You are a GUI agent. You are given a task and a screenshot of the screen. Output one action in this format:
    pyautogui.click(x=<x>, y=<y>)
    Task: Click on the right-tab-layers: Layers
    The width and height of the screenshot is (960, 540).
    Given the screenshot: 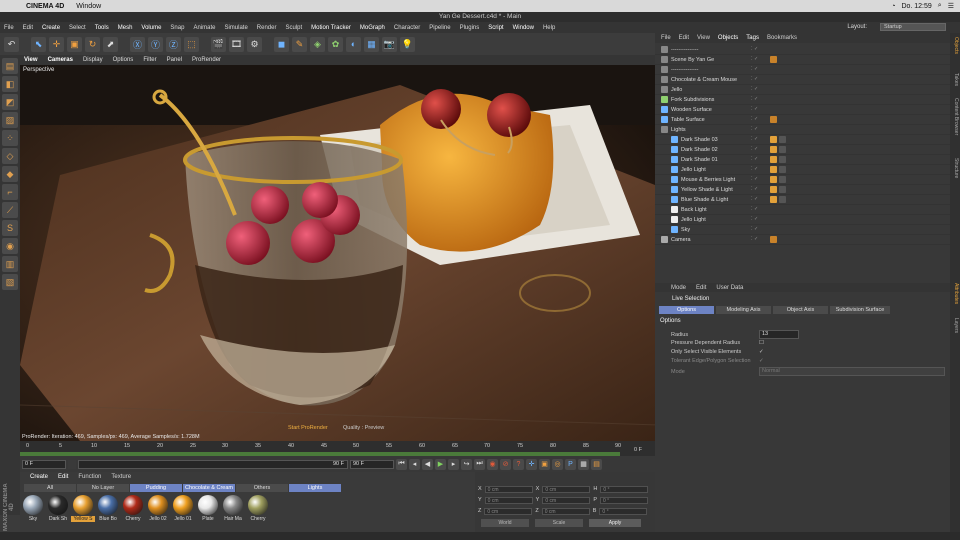 What is the action you would take?
    pyautogui.click(x=955, y=325)
    